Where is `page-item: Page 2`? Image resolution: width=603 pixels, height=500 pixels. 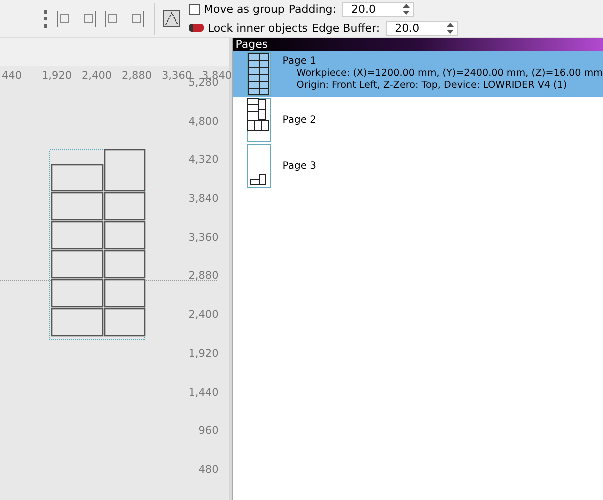
page-item: Page 2 is located at coordinates (417, 120).